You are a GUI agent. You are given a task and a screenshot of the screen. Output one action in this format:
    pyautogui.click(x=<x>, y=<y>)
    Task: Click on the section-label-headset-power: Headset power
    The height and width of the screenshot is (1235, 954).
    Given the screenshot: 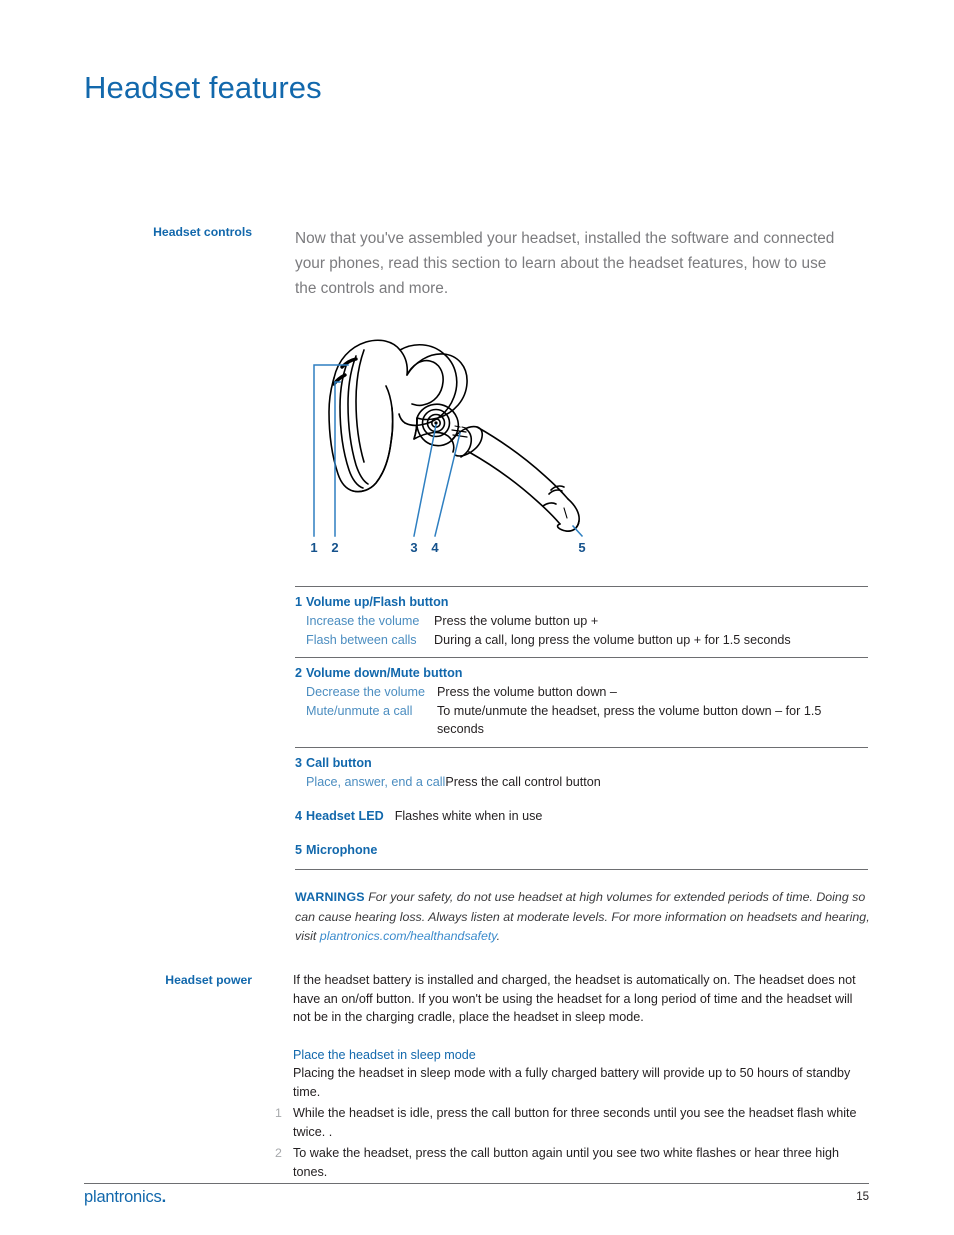 What is the action you would take?
    pyautogui.click(x=208, y=980)
    